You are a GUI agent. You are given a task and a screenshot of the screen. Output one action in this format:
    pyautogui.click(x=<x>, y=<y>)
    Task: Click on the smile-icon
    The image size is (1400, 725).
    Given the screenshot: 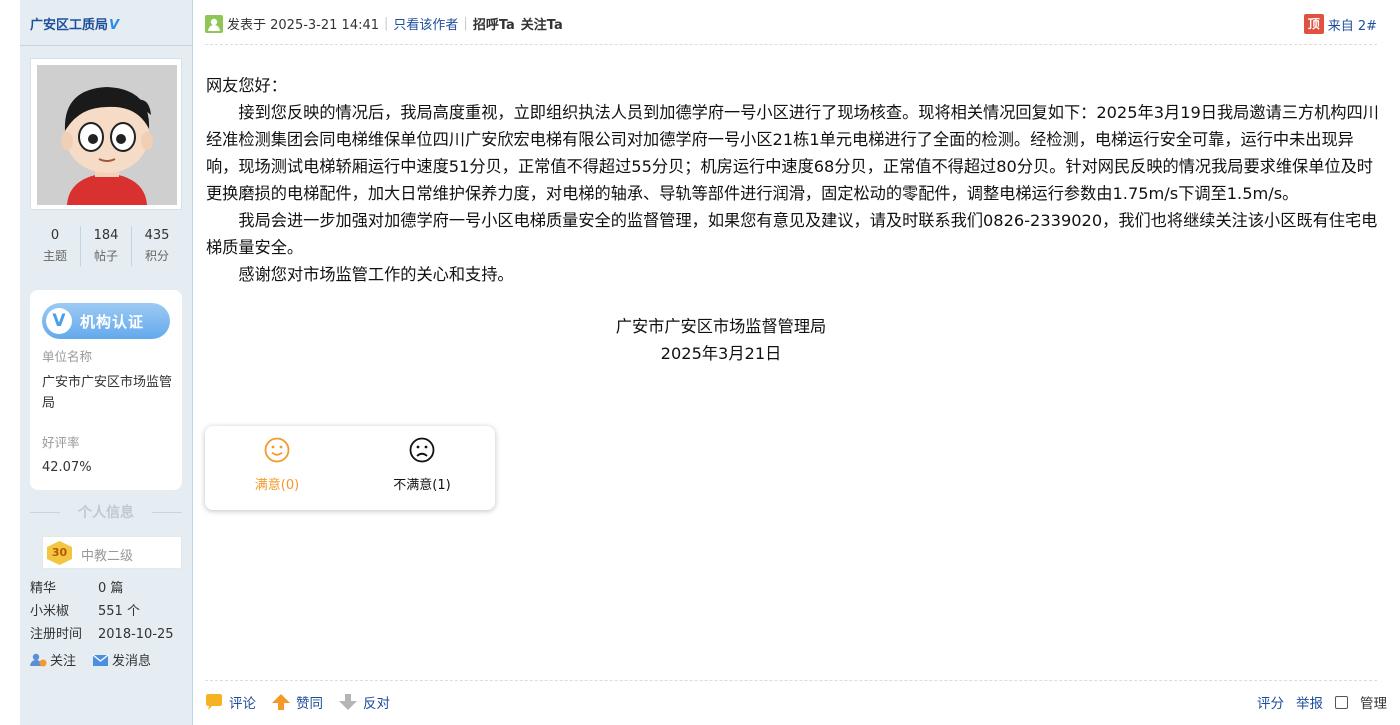 What is the action you would take?
    pyautogui.click(x=277, y=450)
    